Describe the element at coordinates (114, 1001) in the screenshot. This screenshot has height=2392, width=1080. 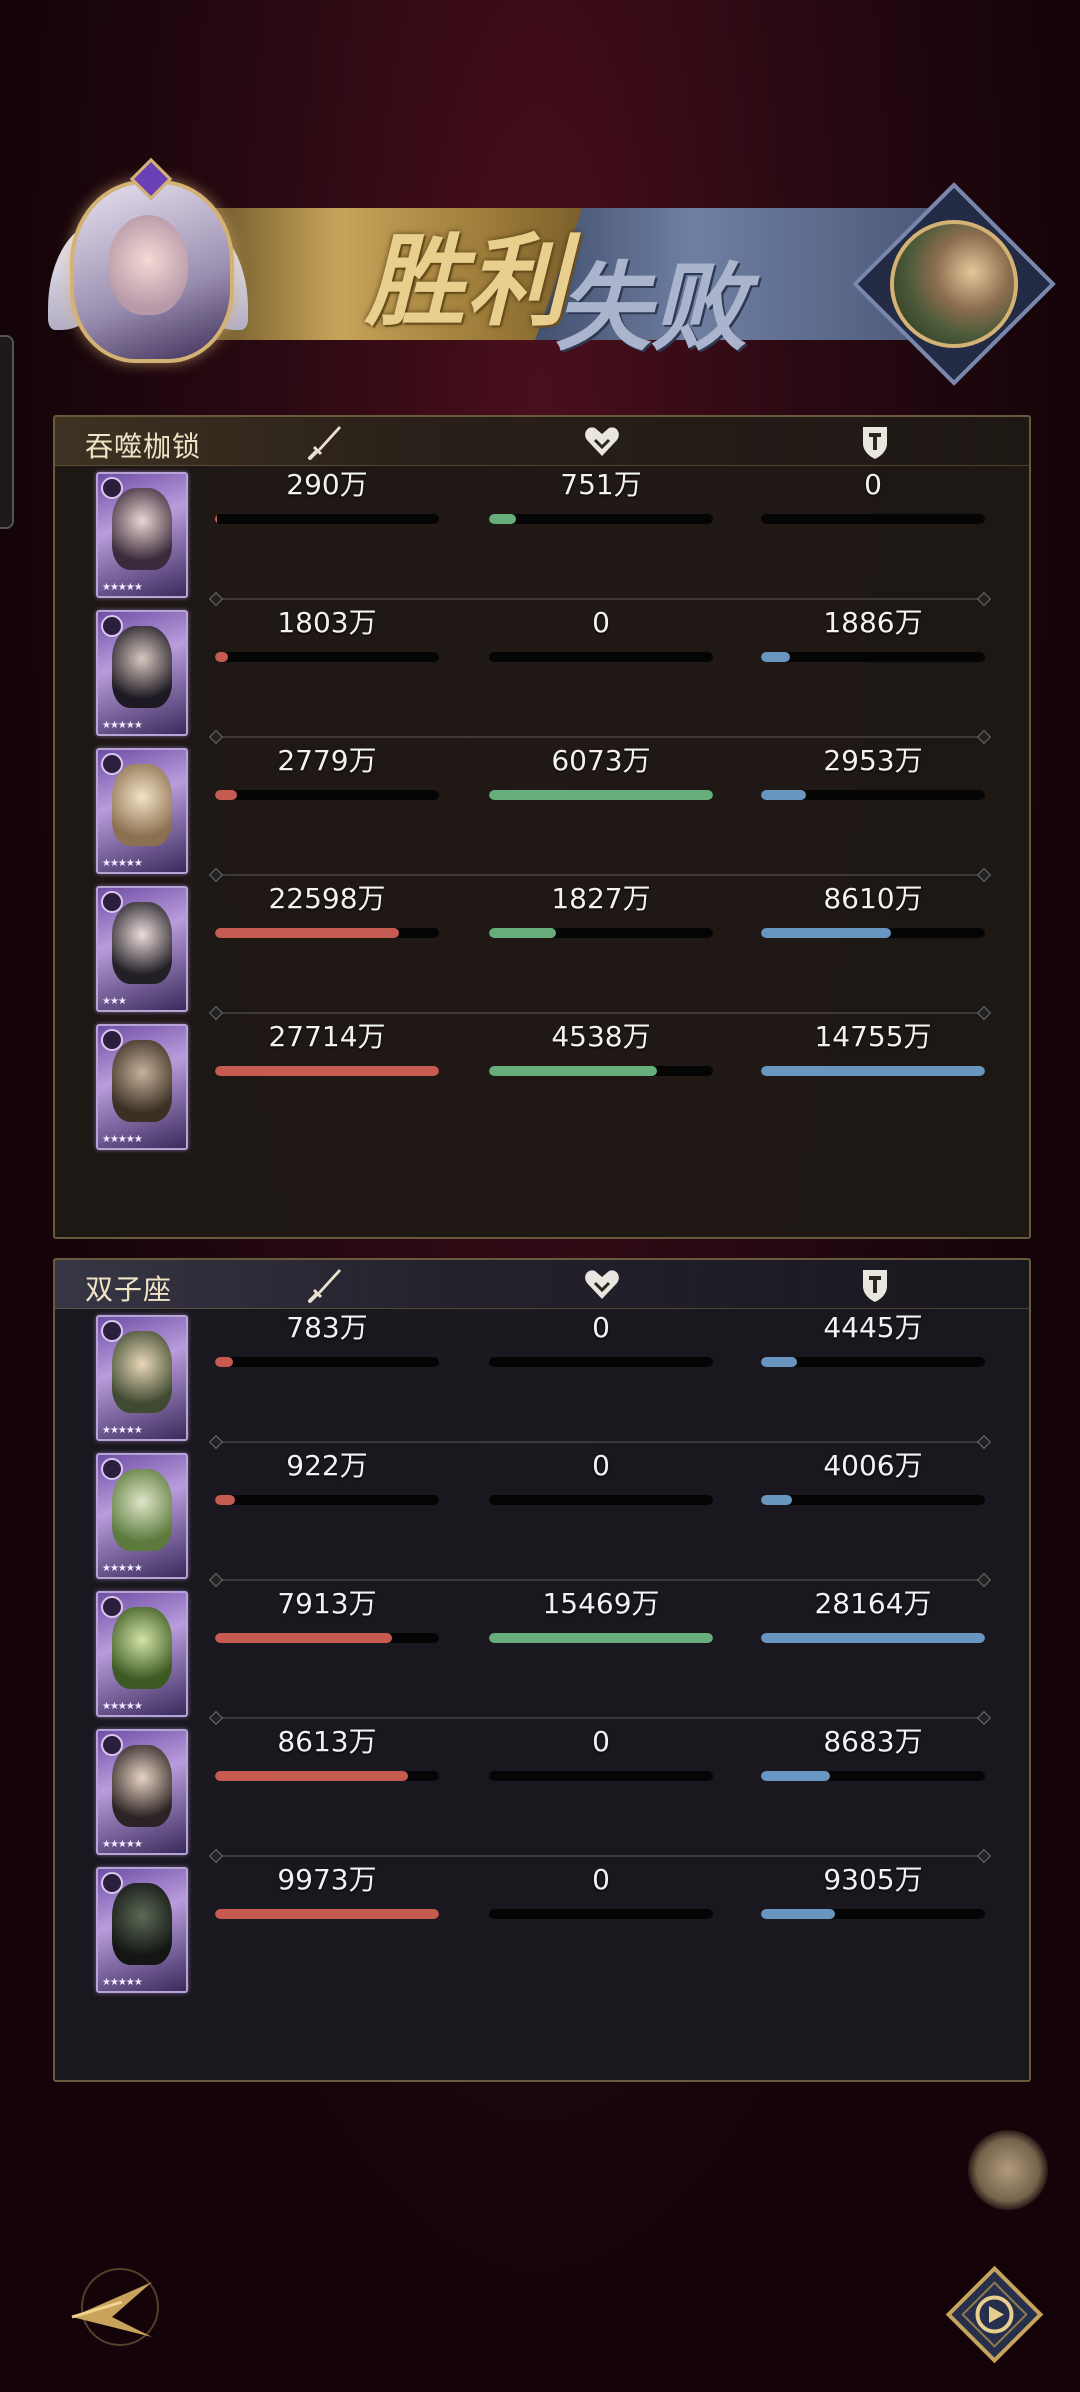
I see `star-rating: ★★★` at that location.